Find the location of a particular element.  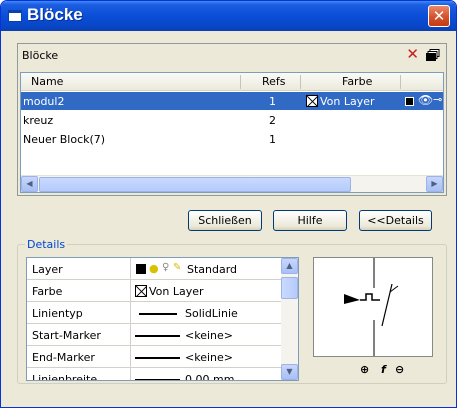

close-window-button: ✕ is located at coordinates (439, 16).